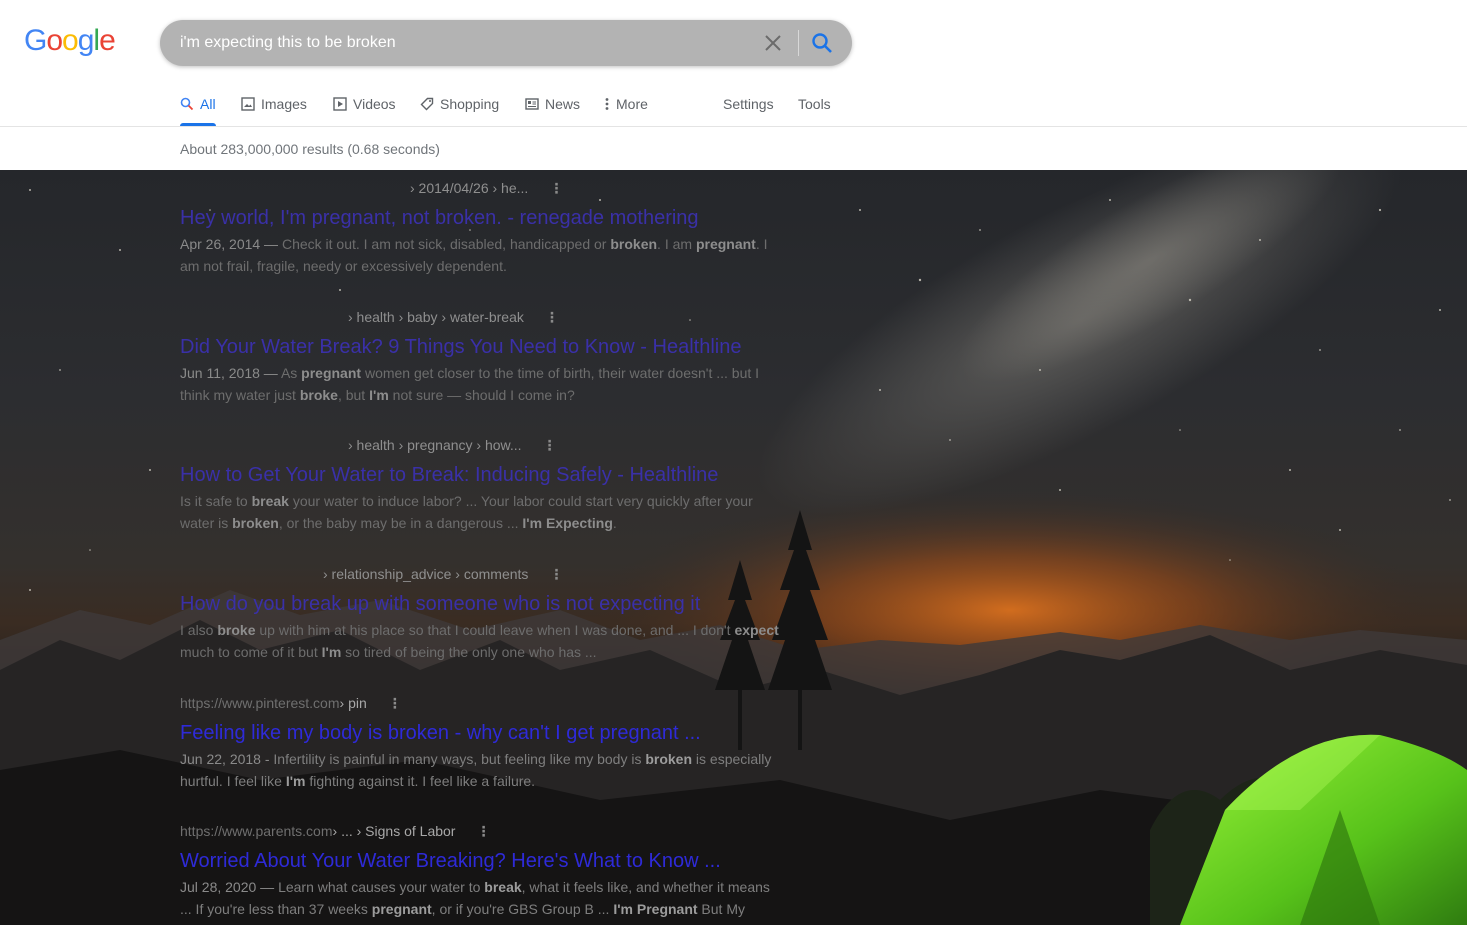 This screenshot has height=925, width=1467. I want to click on snippet-text: As, so click(291, 373).